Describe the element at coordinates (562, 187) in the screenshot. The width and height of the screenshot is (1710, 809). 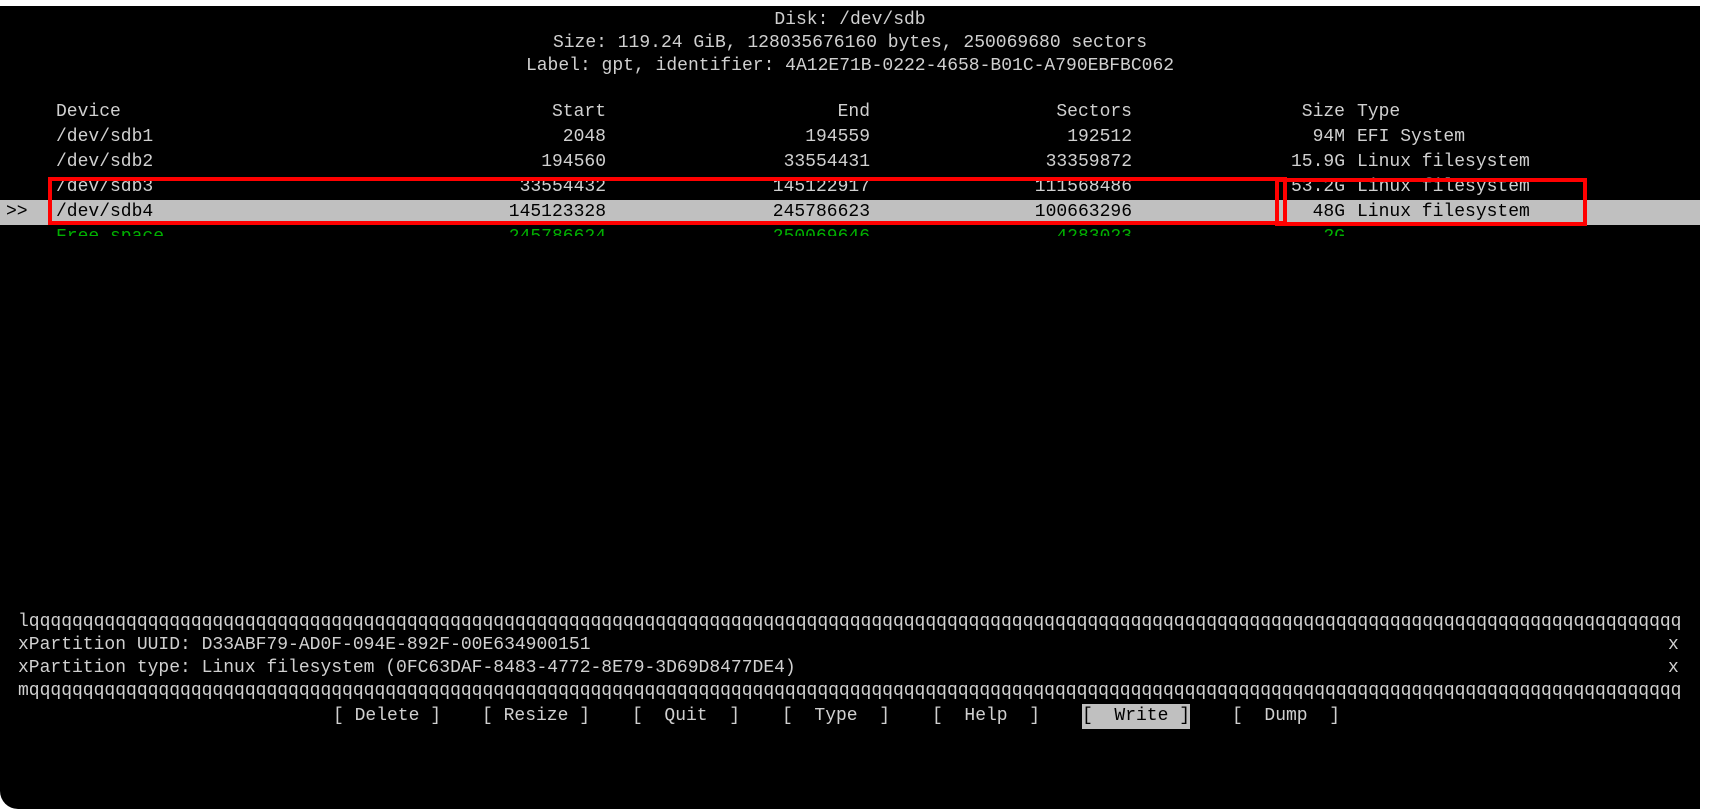
I see `partition-start: 33554432` at that location.